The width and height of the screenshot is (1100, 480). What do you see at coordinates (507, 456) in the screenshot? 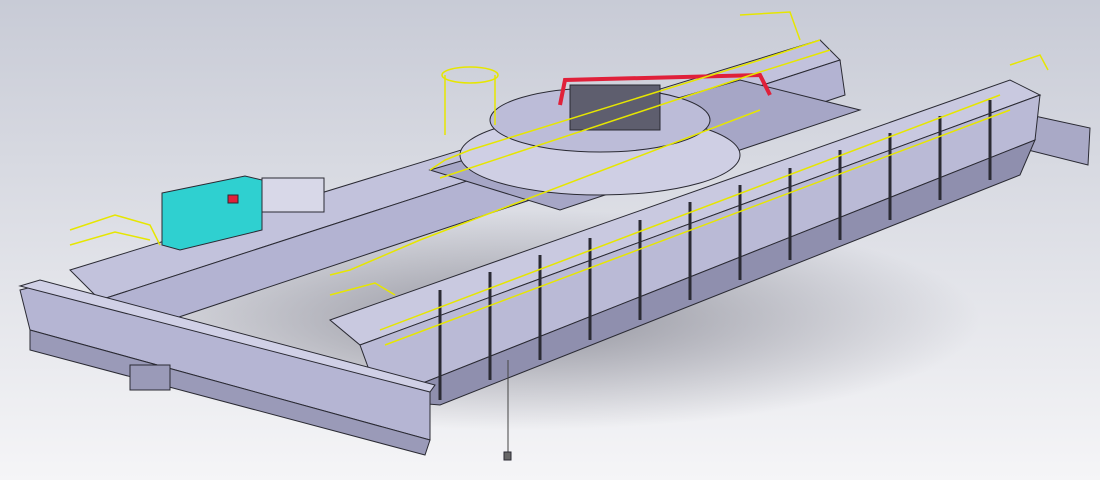
I see `hook-block` at bounding box center [507, 456].